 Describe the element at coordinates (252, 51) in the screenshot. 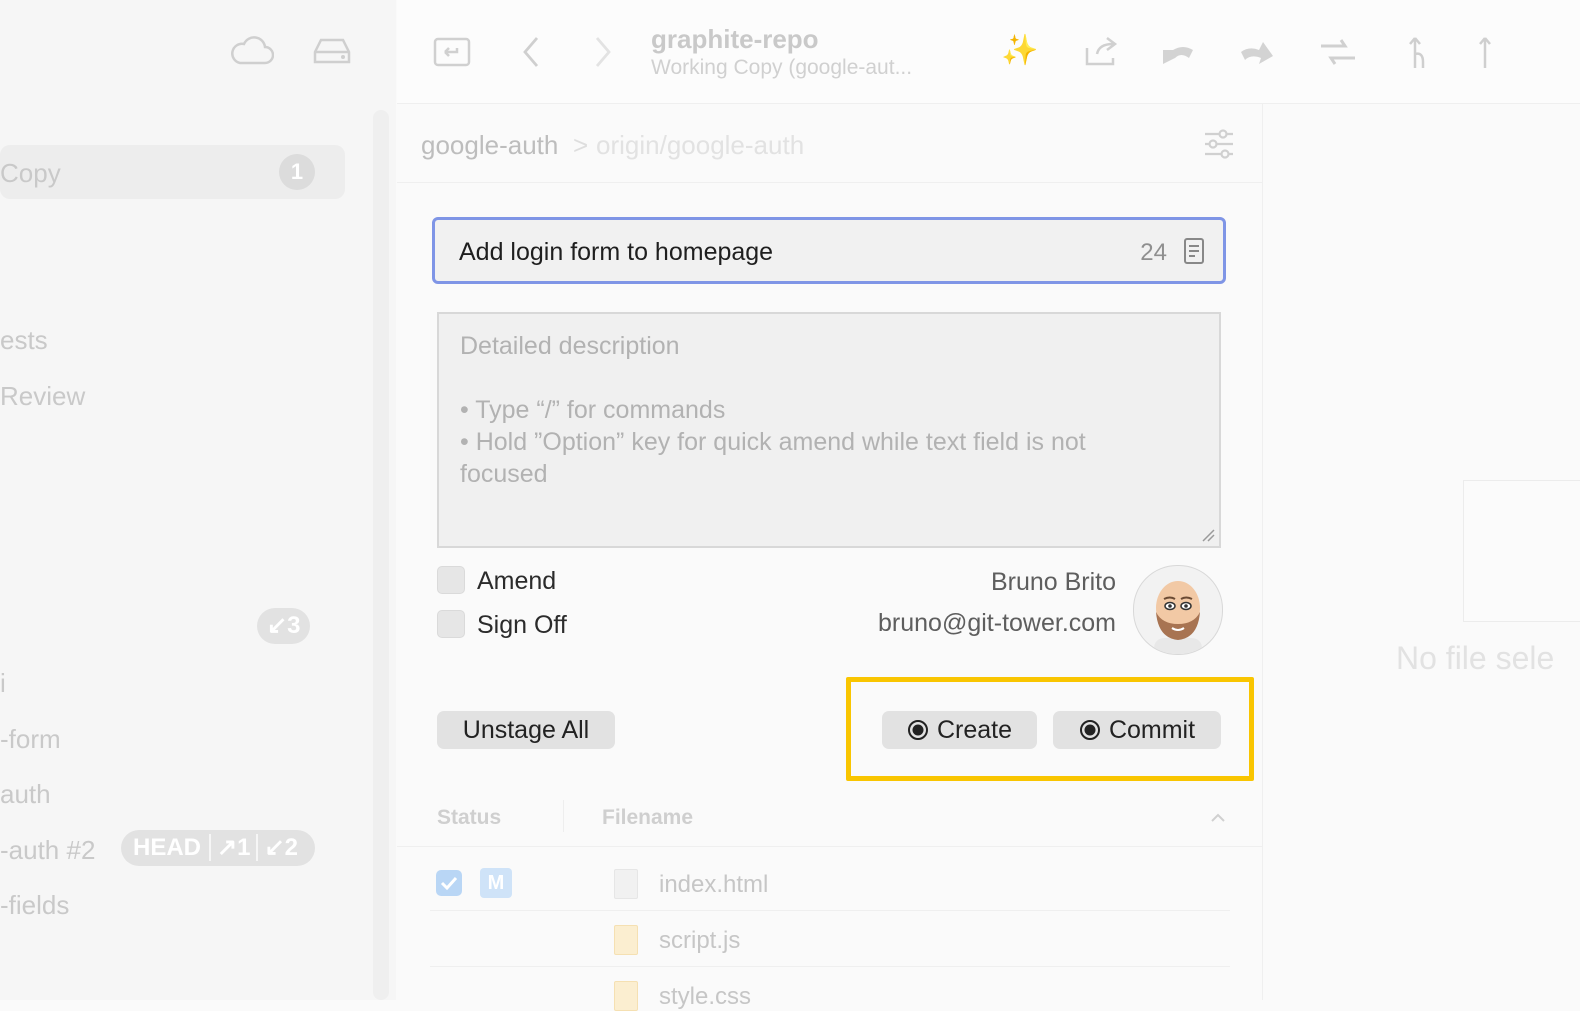

I see `cloud-icon` at that location.